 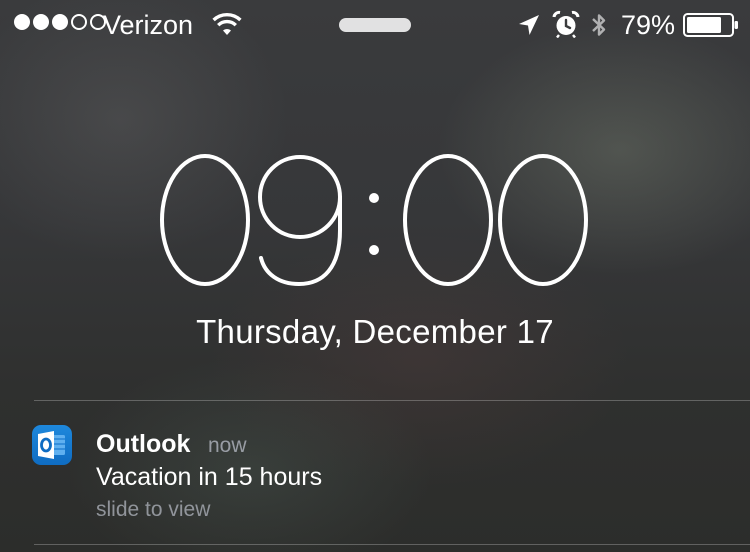 I want to click on grabber-handle, so click(x=375, y=25).